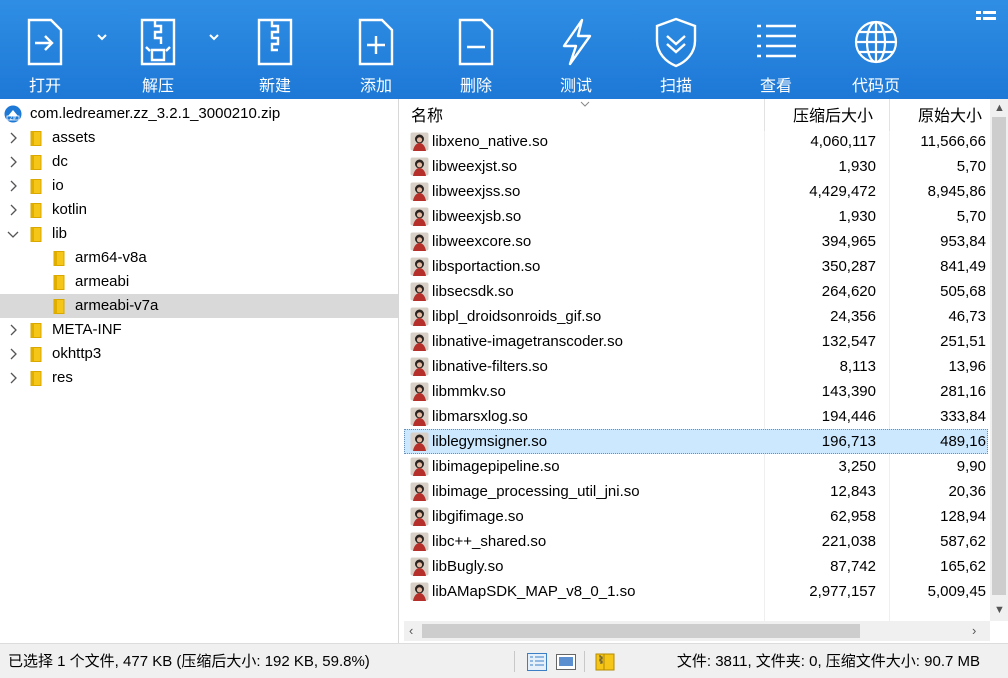 The image size is (1008, 678). Describe the element at coordinates (696, 541) in the screenshot. I see `table-row: libc++_shared.so 221,038 587,62` at that location.